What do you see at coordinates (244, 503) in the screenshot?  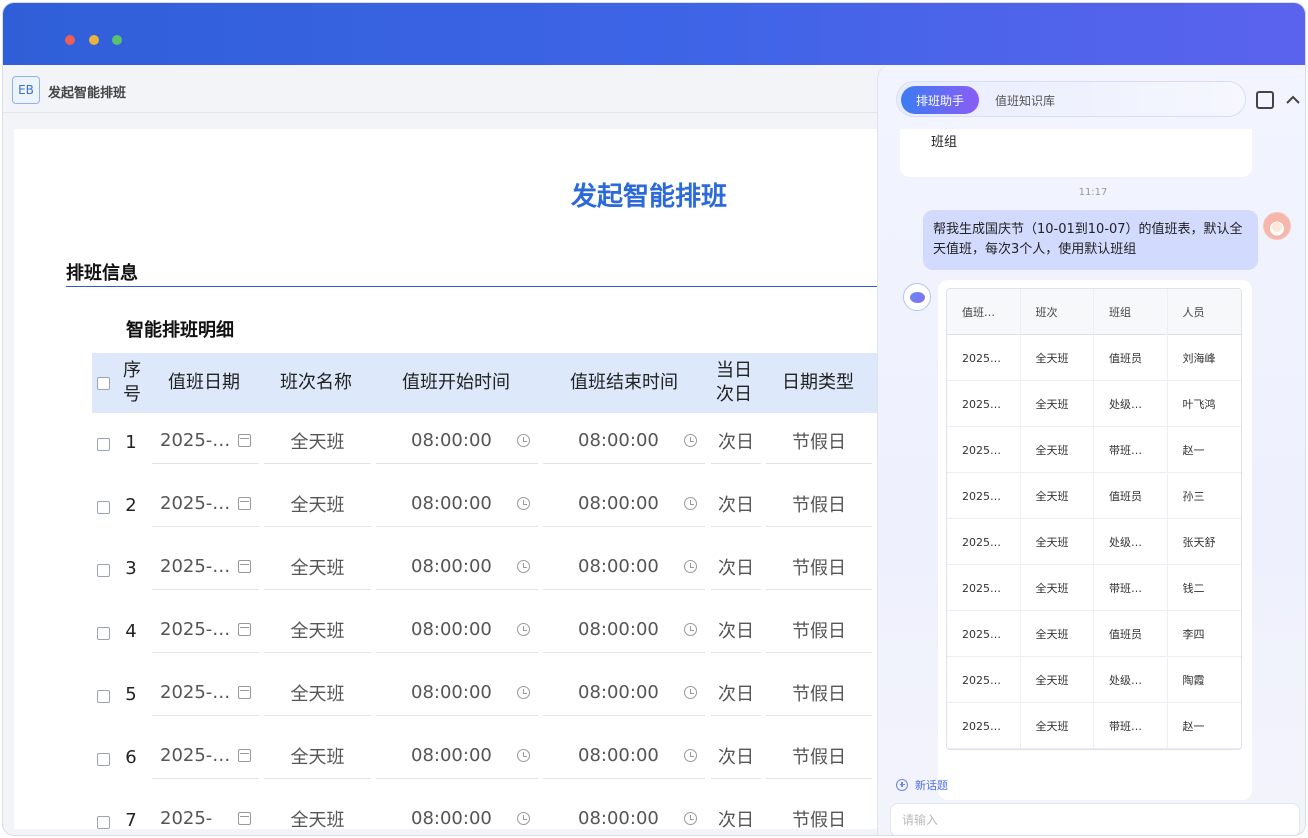 I see `calendar-icon` at bounding box center [244, 503].